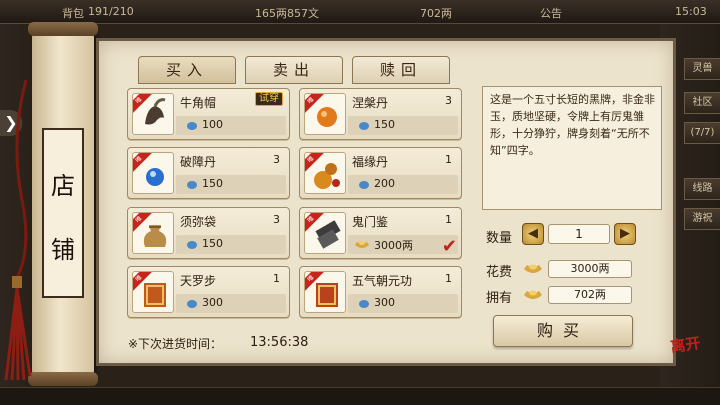 The width and height of the screenshot is (720, 405). I want to click on roller-cap-bottom, so click(63, 379).